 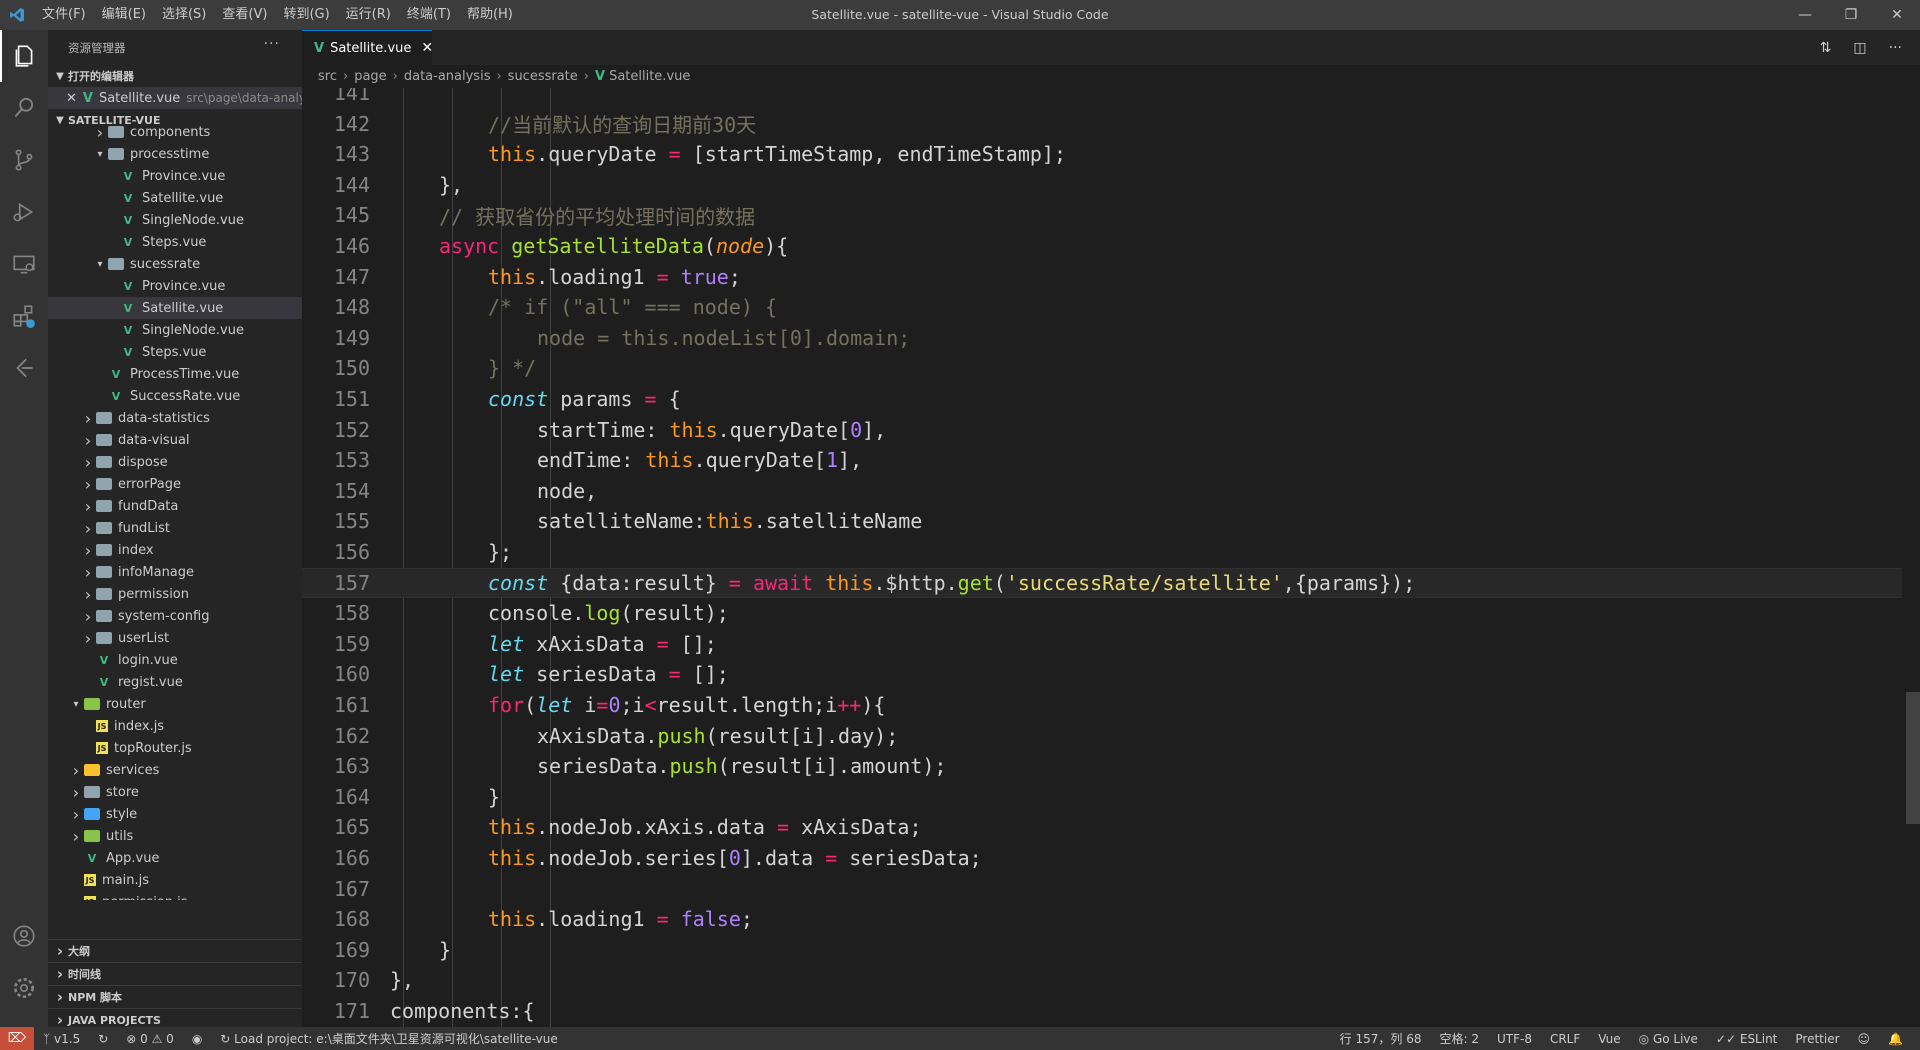 I want to click on code-line: 149 node = this.nodeList[0].domain;, so click(x=1102, y=338).